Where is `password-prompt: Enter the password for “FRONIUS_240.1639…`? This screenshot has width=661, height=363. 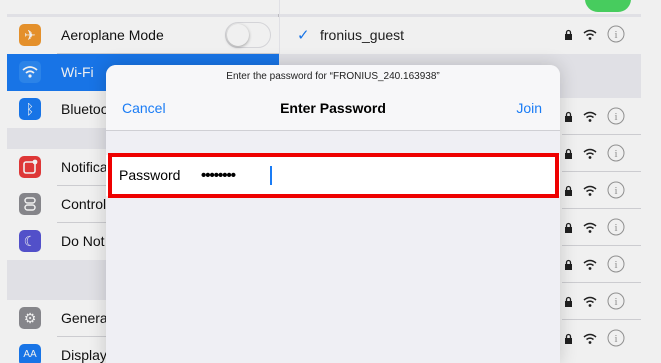
password-prompt: Enter the password for “FRONIUS_240.1639… is located at coordinates (333, 76).